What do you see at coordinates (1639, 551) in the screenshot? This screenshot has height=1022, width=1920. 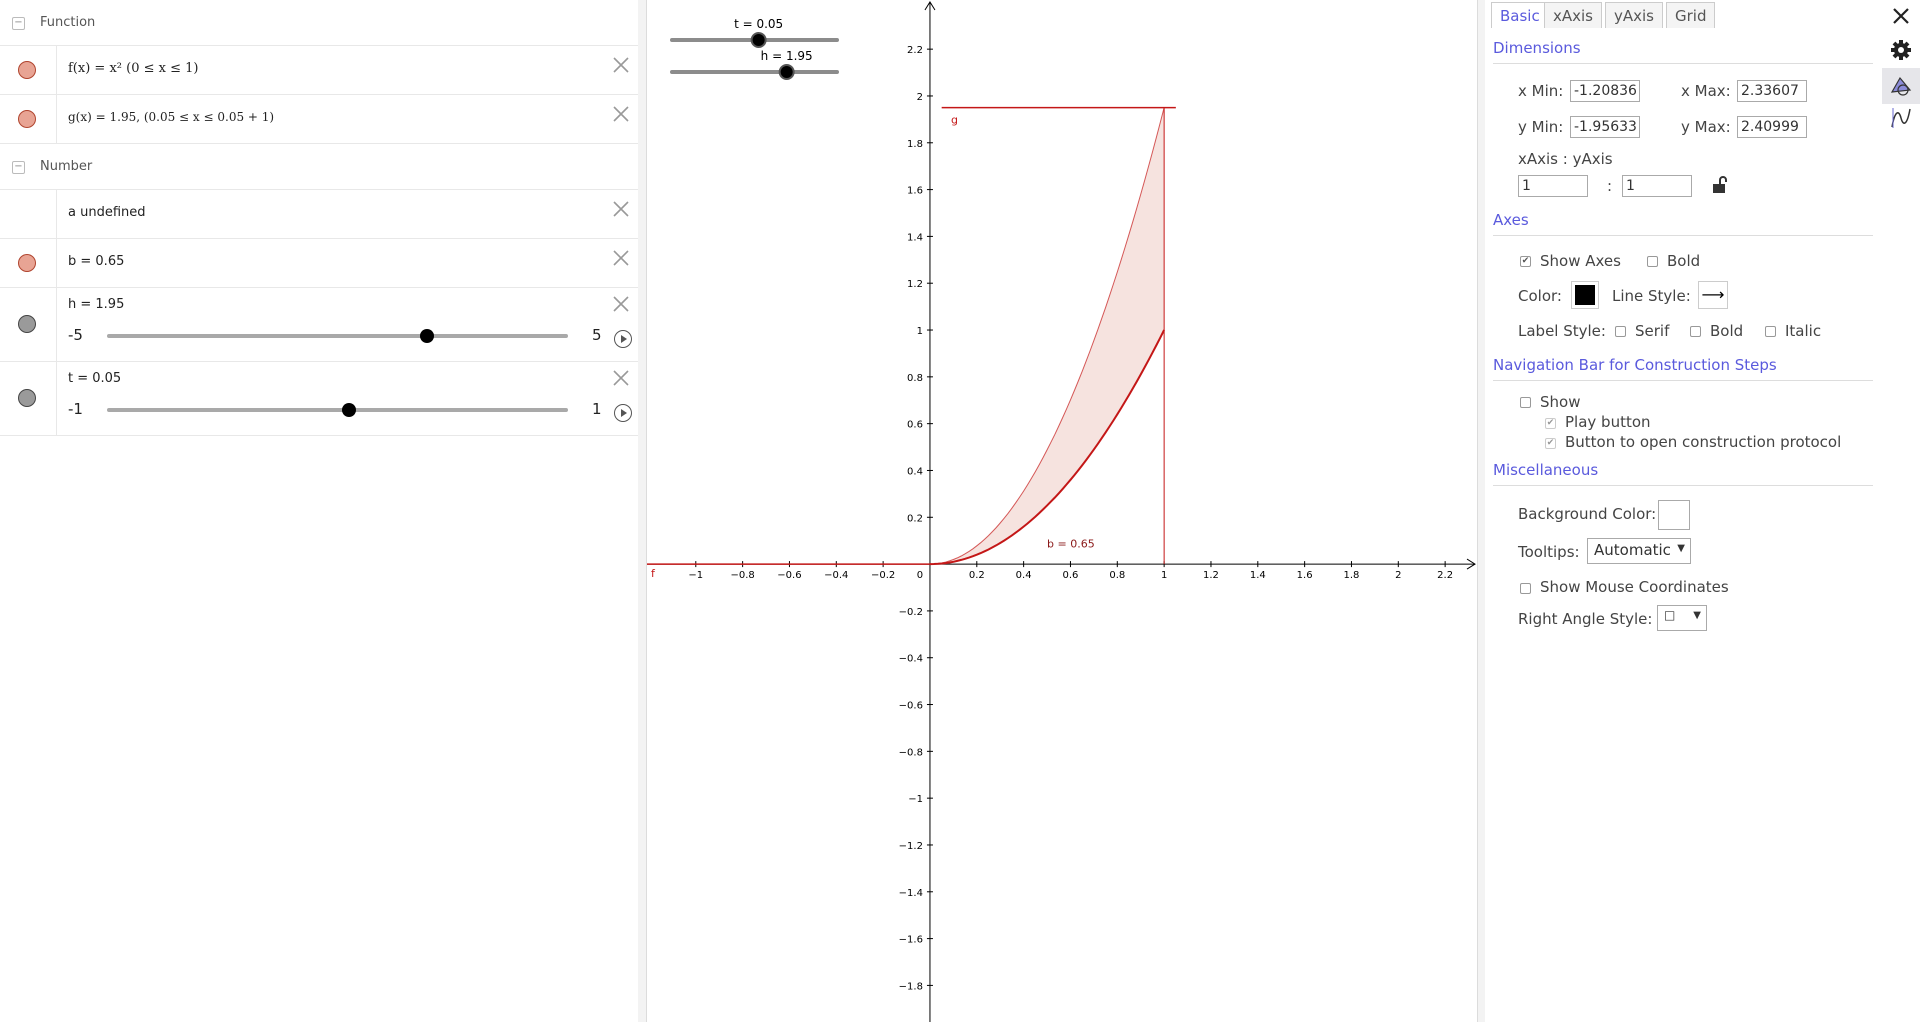 I see `tooltips-select: Automatic ▼` at bounding box center [1639, 551].